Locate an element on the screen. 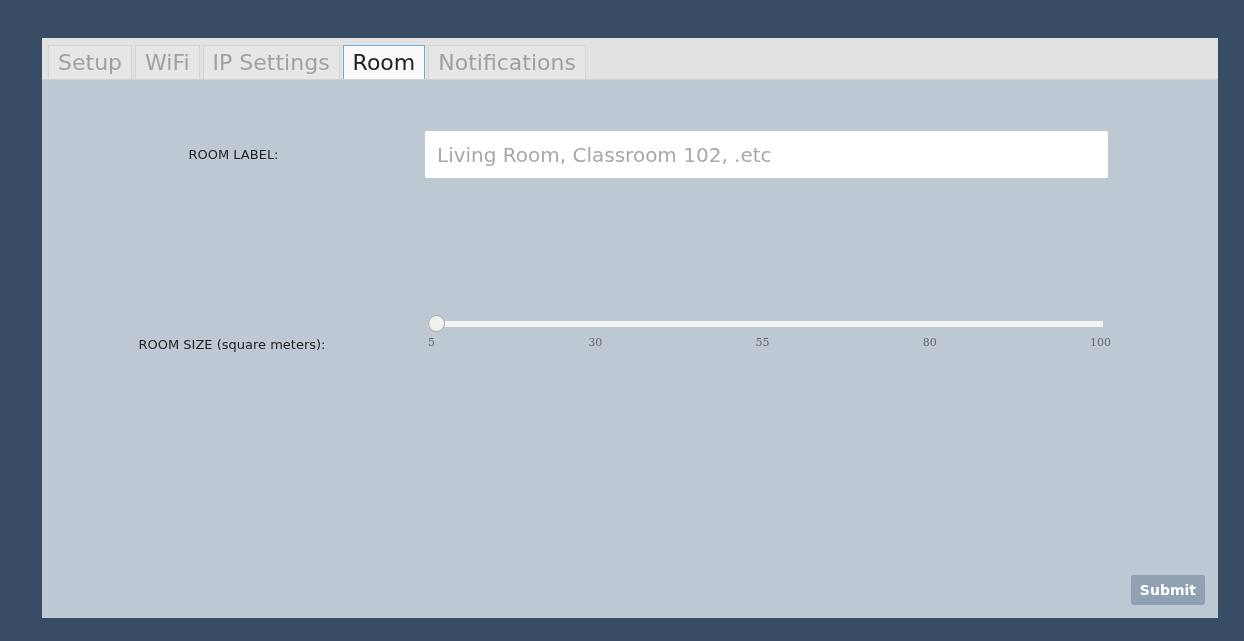 This screenshot has width=1244, height=641. tab: Room is located at coordinates (384, 62).